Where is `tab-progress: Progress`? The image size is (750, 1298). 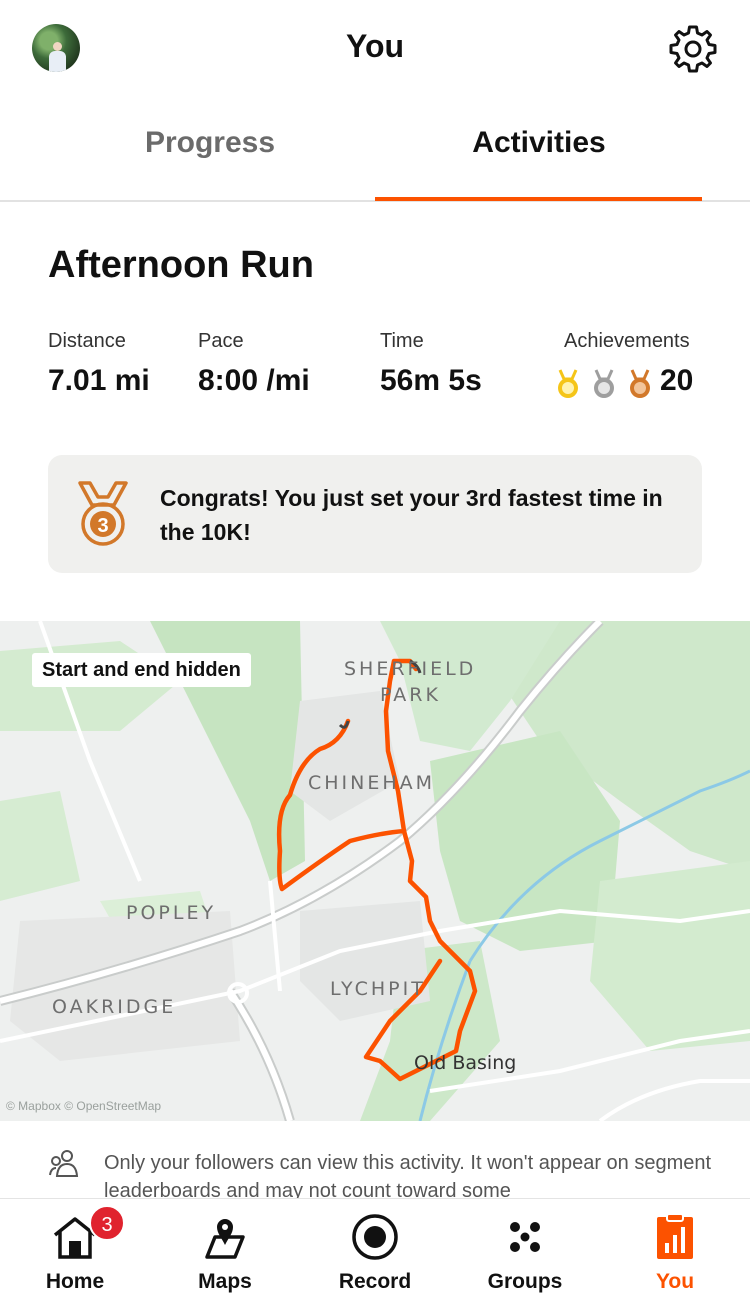
tab-progress: Progress is located at coordinates (210, 143).